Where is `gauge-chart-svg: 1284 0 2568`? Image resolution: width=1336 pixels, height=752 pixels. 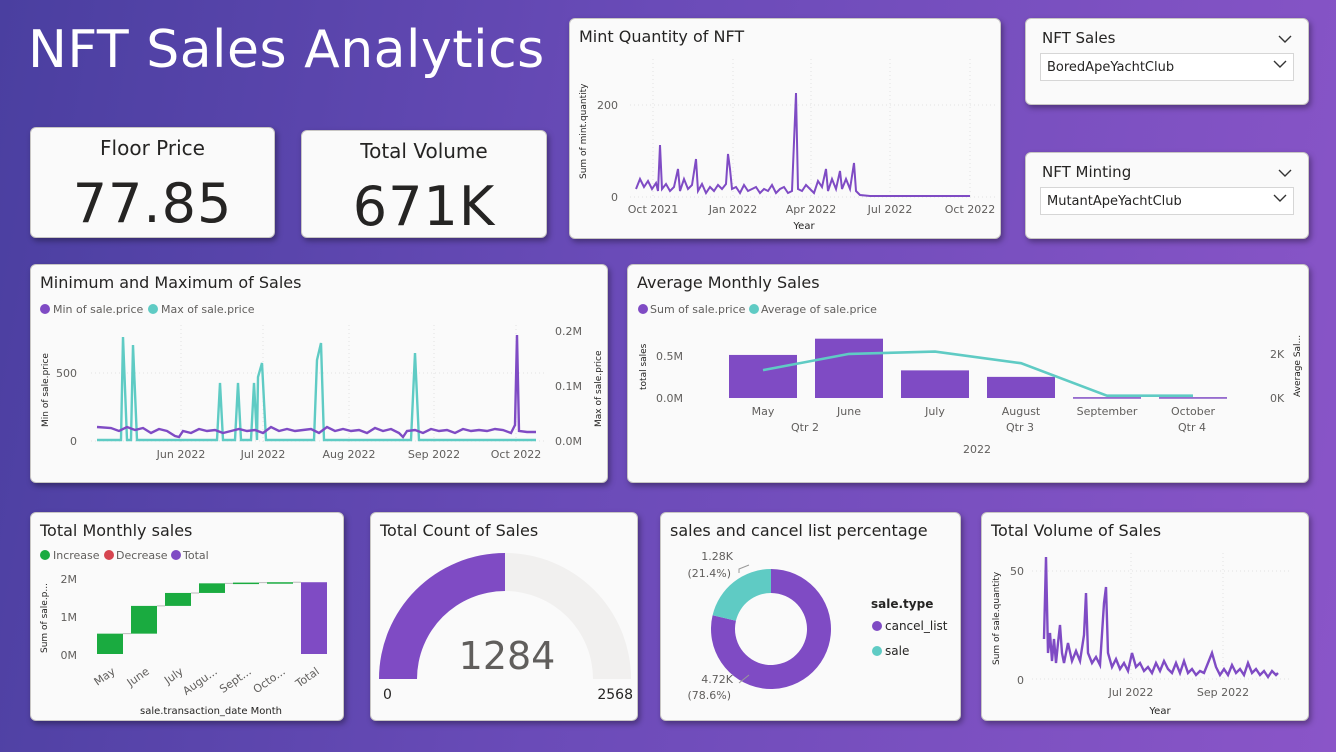 gauge-chart-svg: 1284 0 2568 is located at coordinates (506, 628).